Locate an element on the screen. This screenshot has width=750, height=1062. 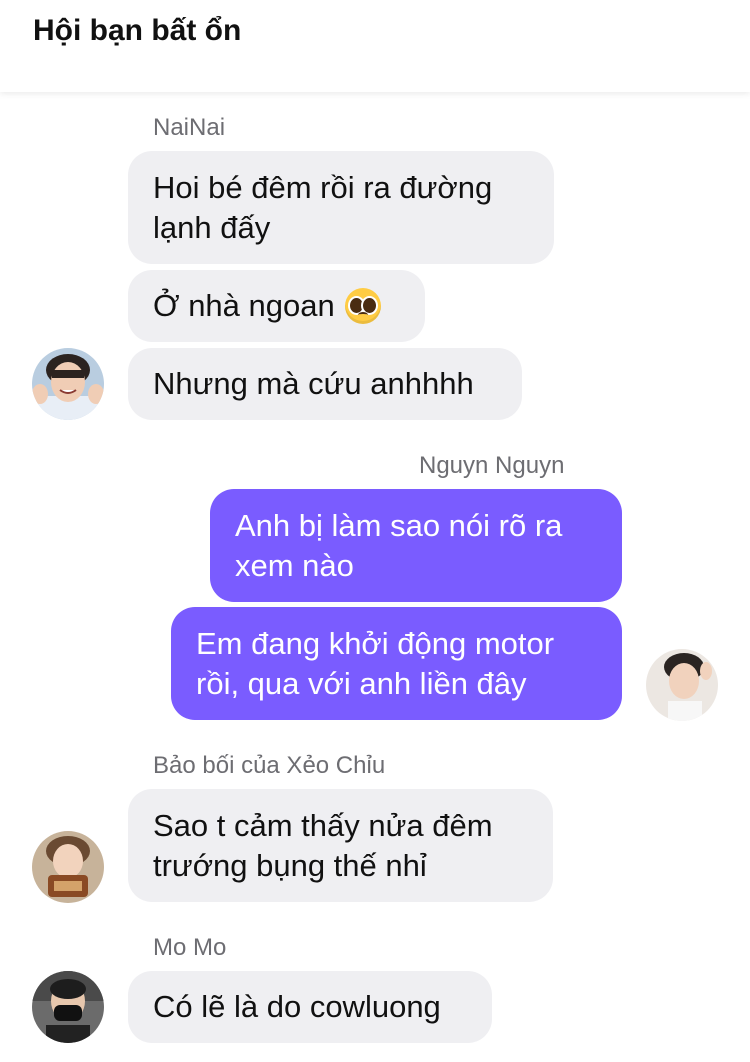
message-bubble: Có lẽ là do cowluong is located at coordinates (310, 1007).